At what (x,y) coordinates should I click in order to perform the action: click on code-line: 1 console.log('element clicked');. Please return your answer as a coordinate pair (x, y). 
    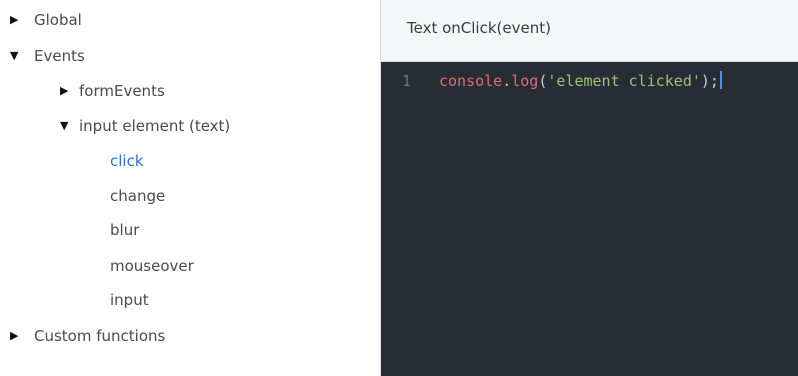
    Looking at the image, I should click on (551, 81).